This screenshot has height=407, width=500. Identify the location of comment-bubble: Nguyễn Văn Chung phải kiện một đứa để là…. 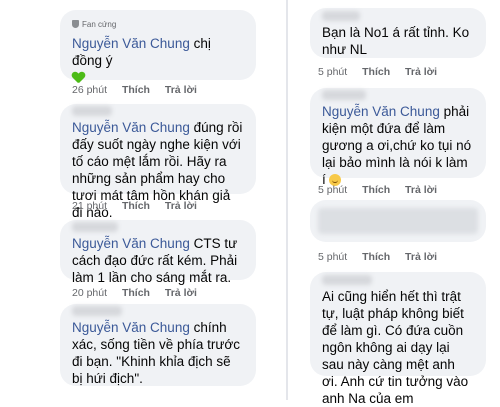
(398, 137).